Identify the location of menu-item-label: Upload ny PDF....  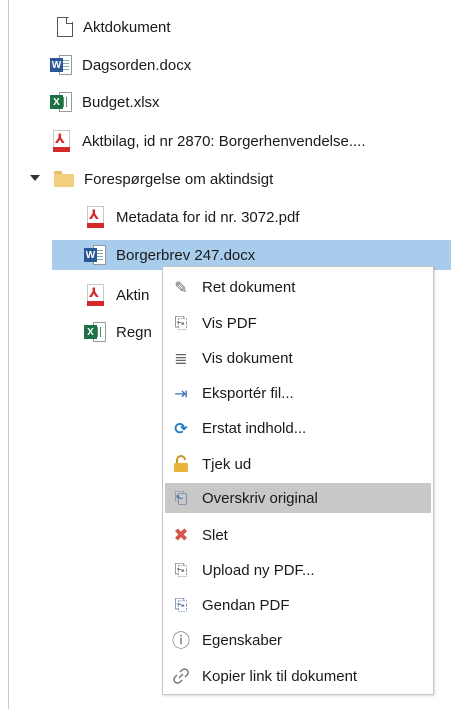
(258, 570).